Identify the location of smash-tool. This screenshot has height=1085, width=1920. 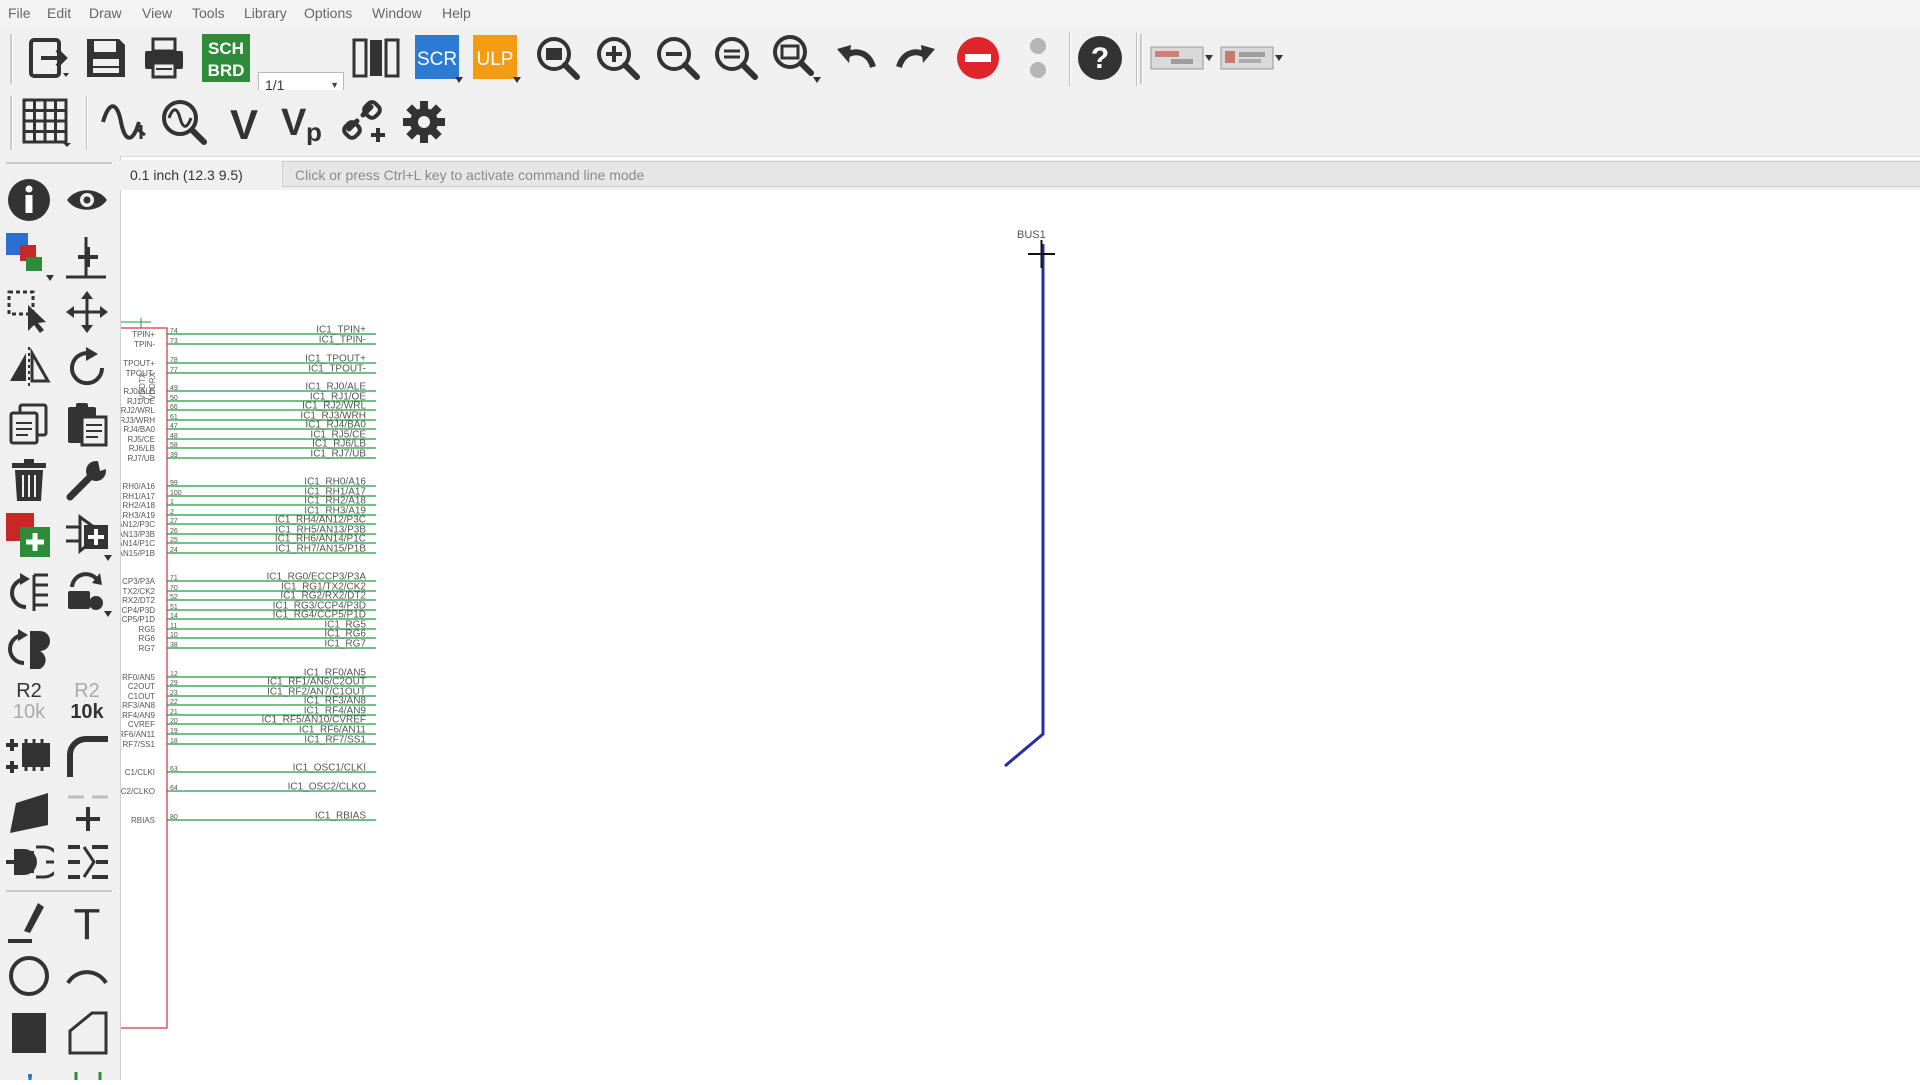
(29, 756).